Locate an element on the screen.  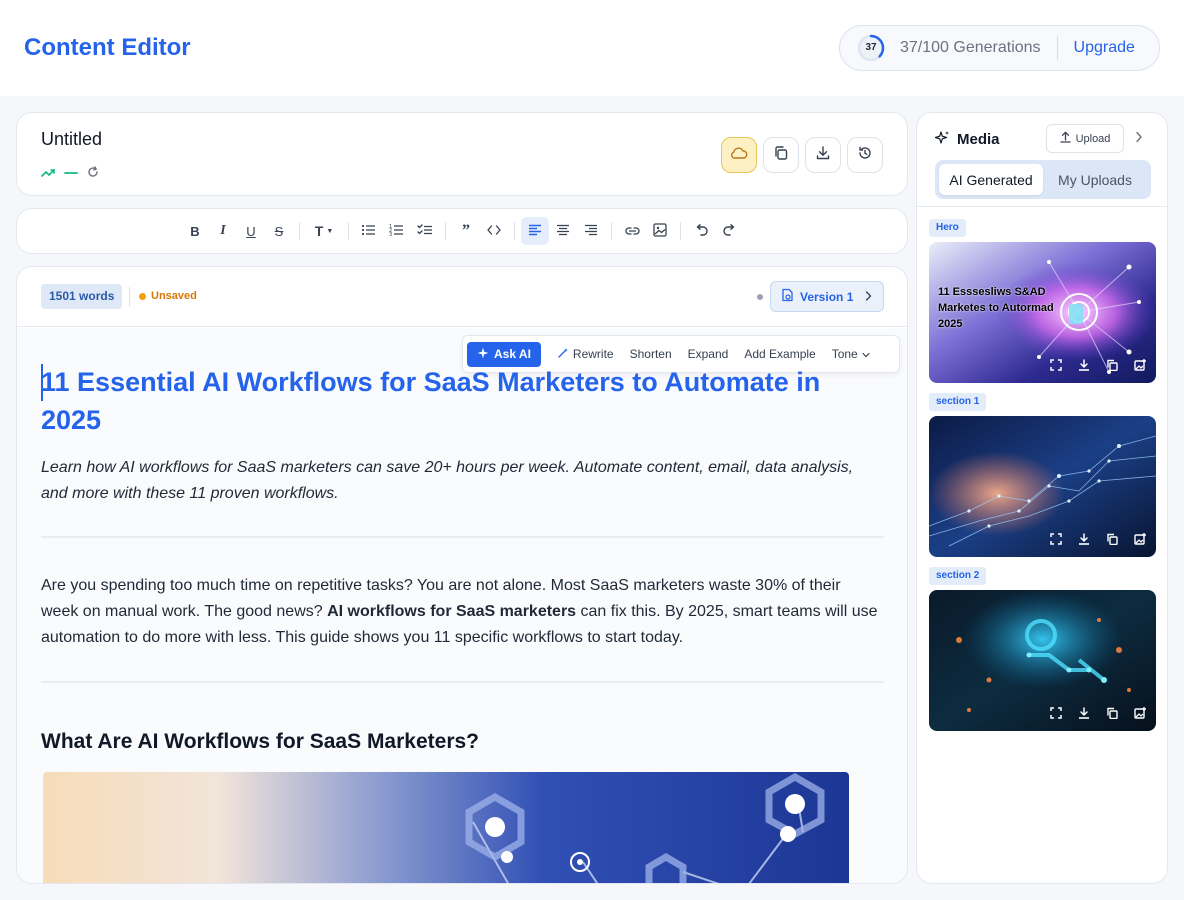
magic-wand-icon is located at coordinates (563, 354).